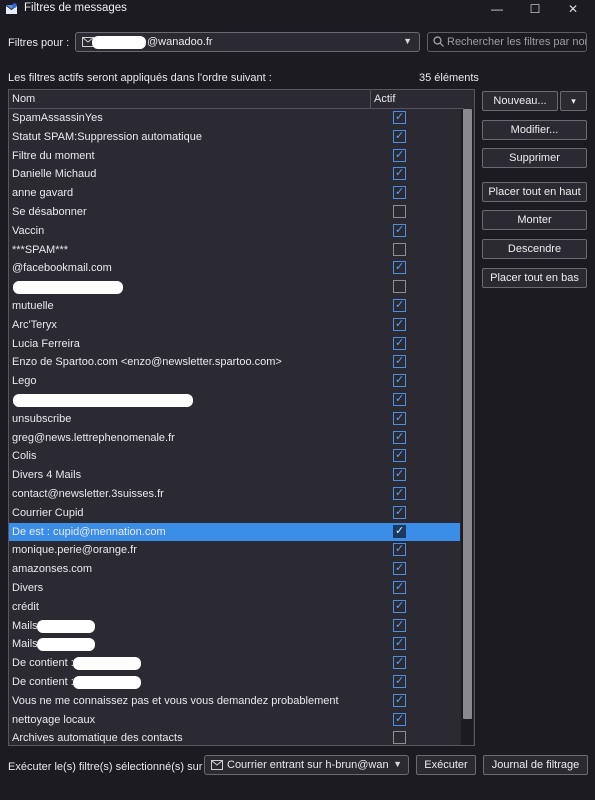  Describe the element at coordinates (234, 174) in the screenshot. I see `filter-row: Danielle Michaud` at that location.